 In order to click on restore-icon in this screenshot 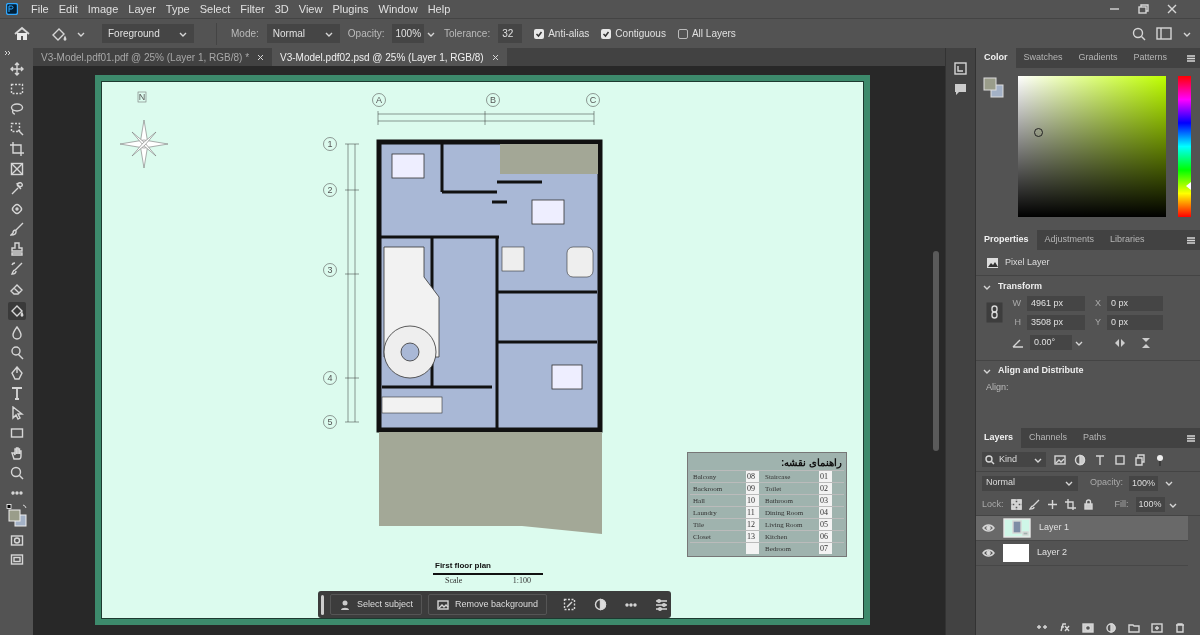, I will do `click(1143, 9)`.